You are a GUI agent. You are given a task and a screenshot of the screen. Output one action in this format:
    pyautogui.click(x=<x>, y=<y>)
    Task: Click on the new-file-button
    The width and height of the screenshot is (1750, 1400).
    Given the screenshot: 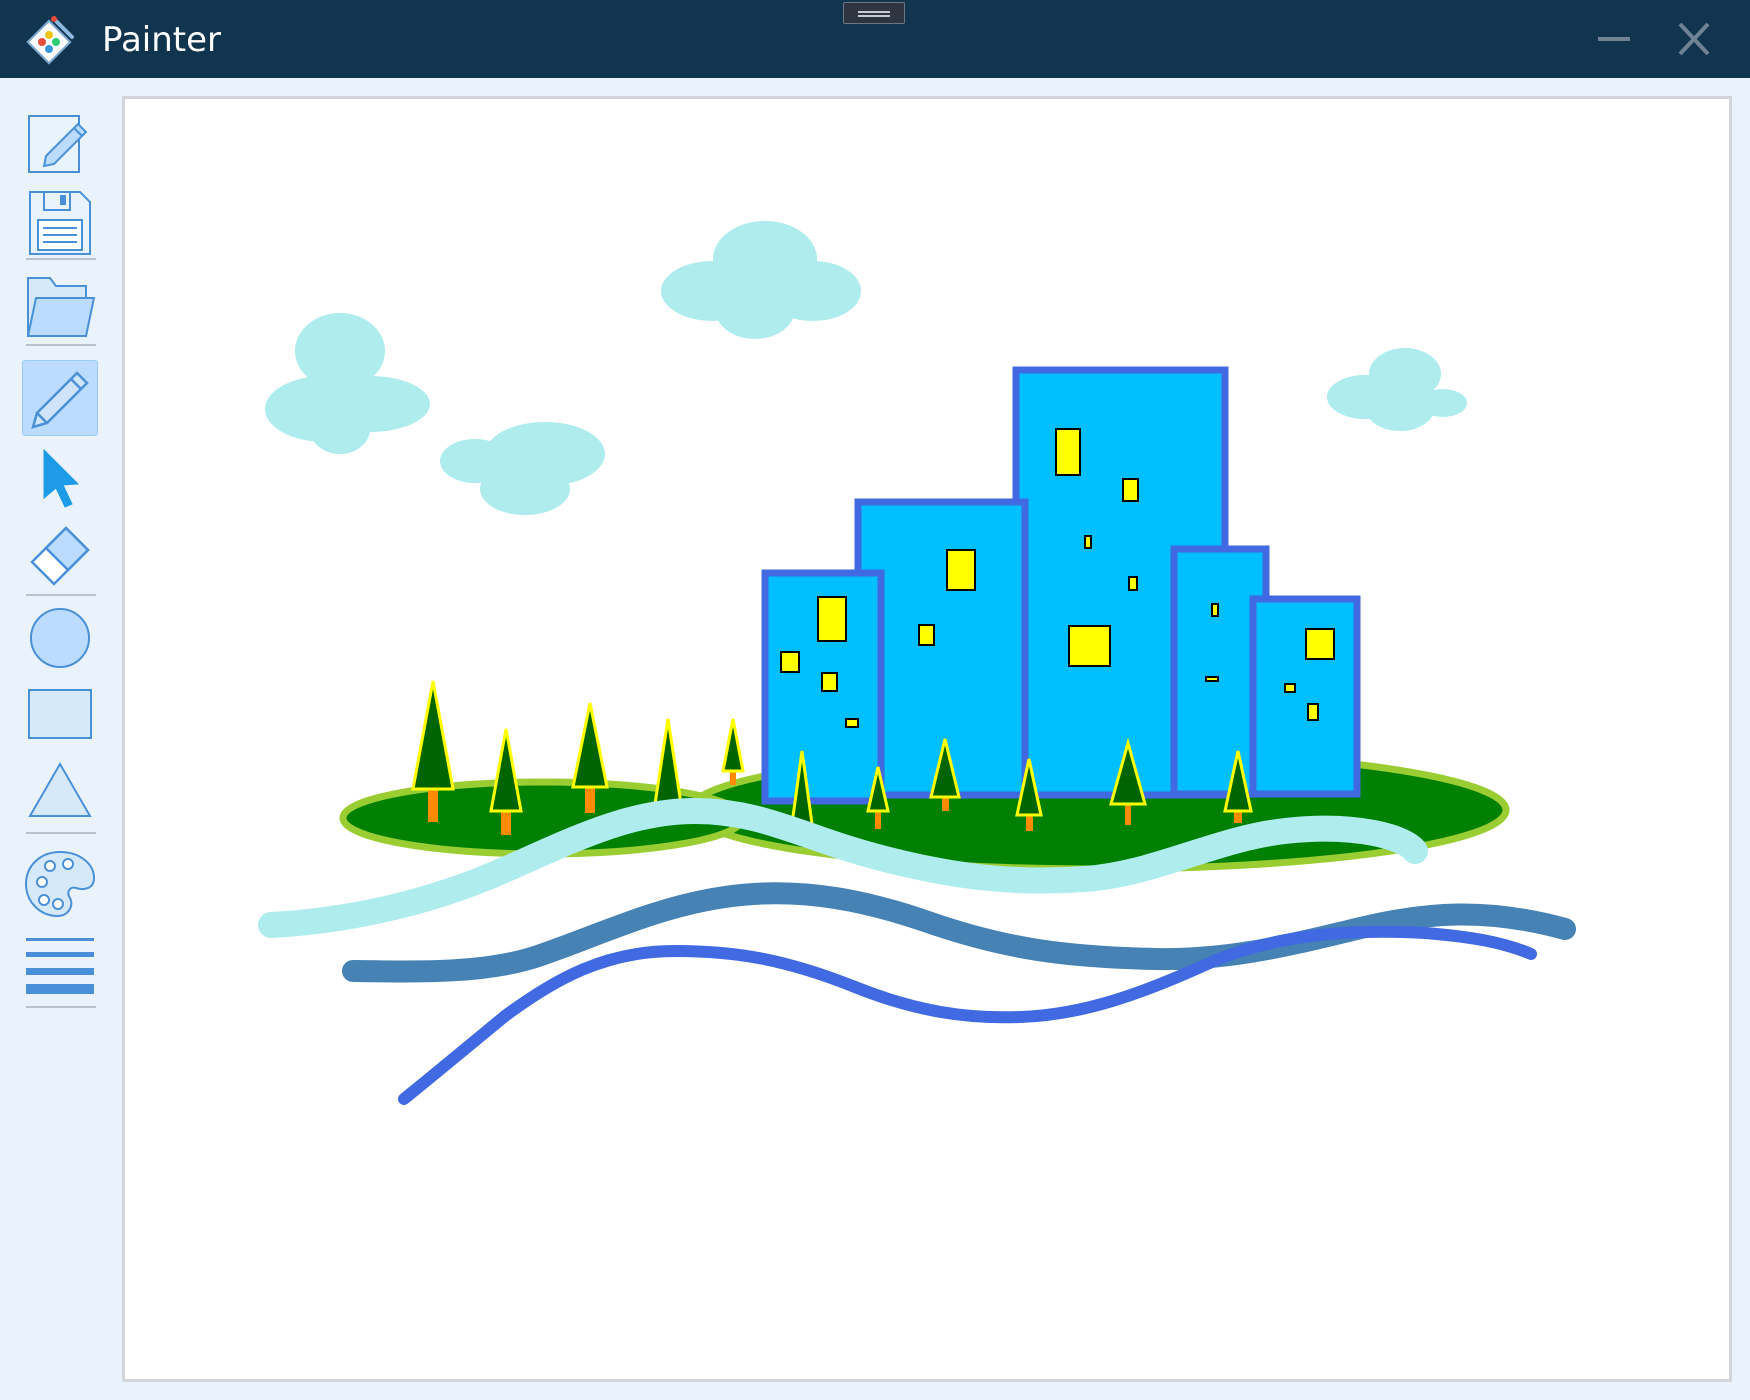 What is the action you would take?
    pyautogui.click(x=60, y=140)
    